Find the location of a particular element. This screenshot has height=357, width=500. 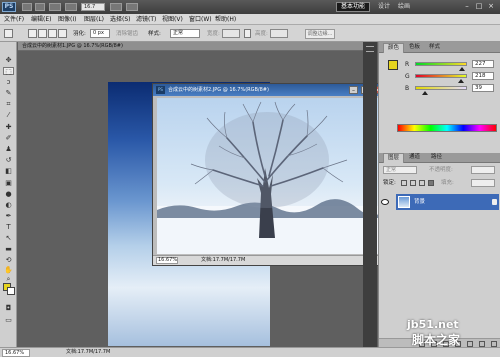

layer-thumbnail is located at coordinates (404, 202).